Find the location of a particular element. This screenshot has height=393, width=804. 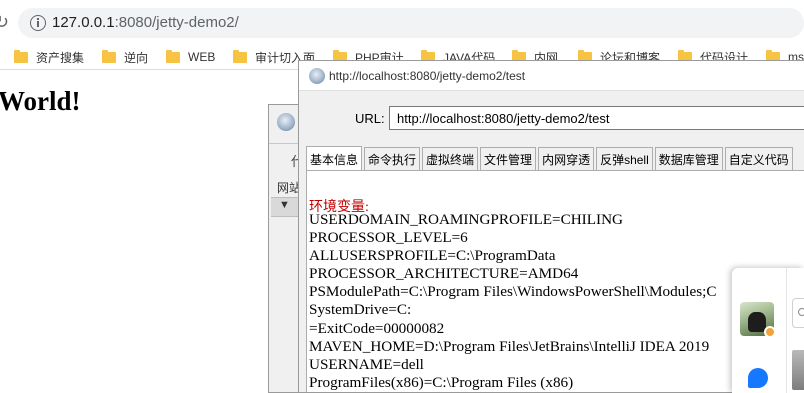

bookmark-folder: WEB is located at coordinates (190, 57).